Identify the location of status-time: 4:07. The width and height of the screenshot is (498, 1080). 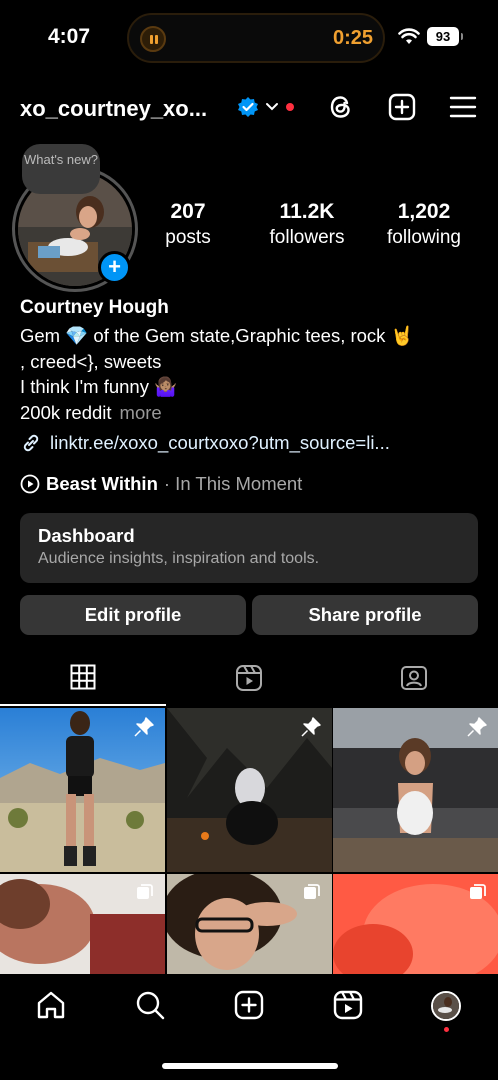
(69, 36).